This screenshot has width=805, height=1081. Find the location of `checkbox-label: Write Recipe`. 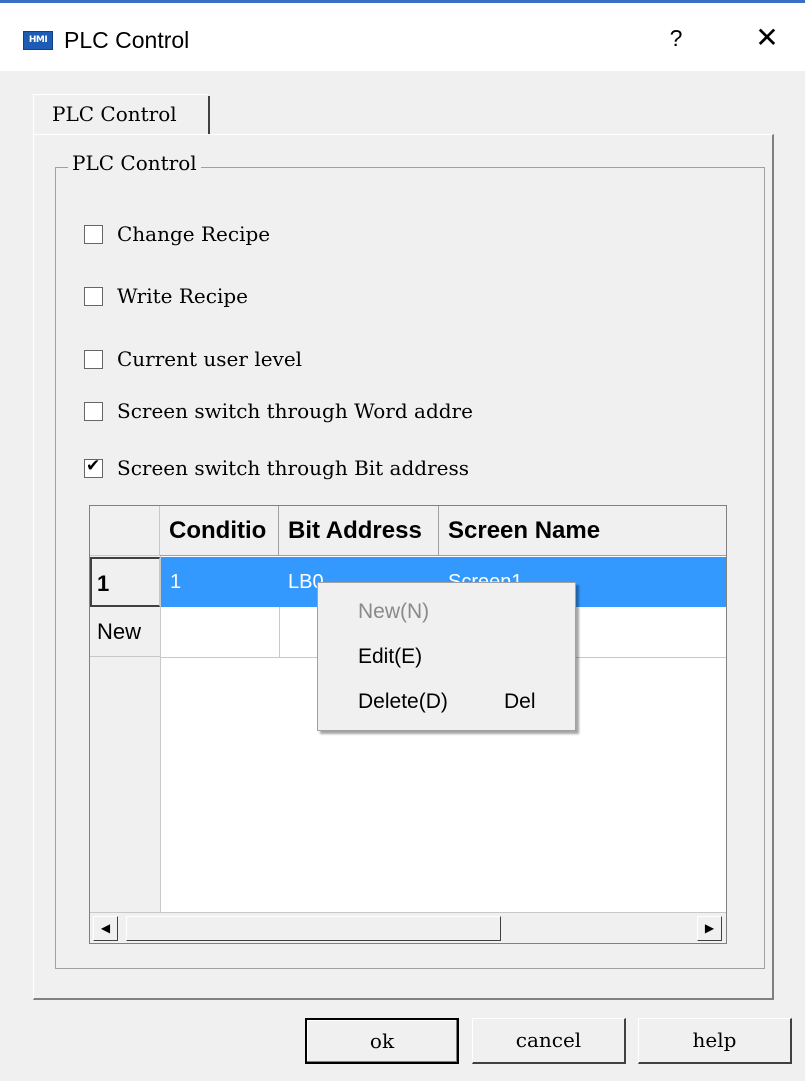

checkbox-label: Write Recipe is located at coordinates (182, 296).